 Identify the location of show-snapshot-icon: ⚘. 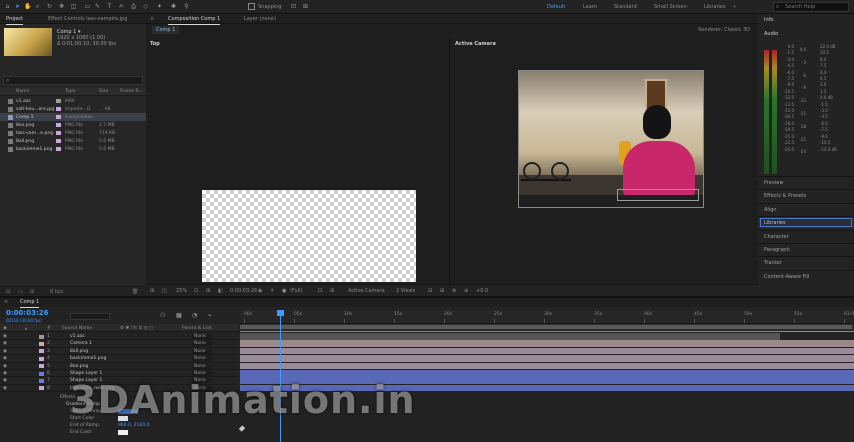
(272, 291).